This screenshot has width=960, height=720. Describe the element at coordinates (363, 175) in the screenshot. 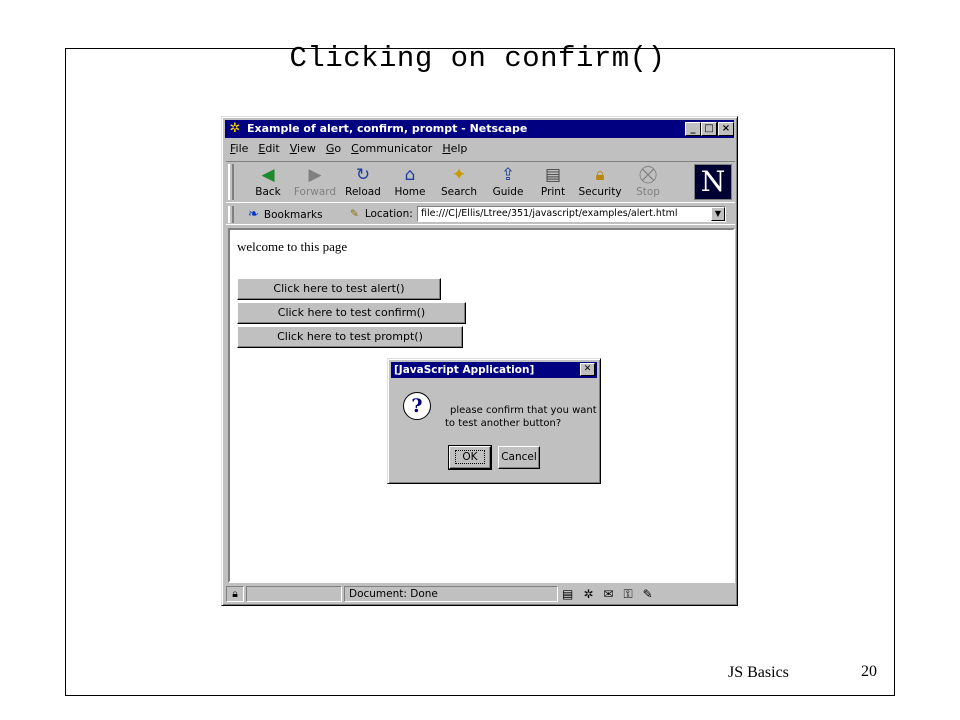

I see `reload-icon: ↻` at that location.